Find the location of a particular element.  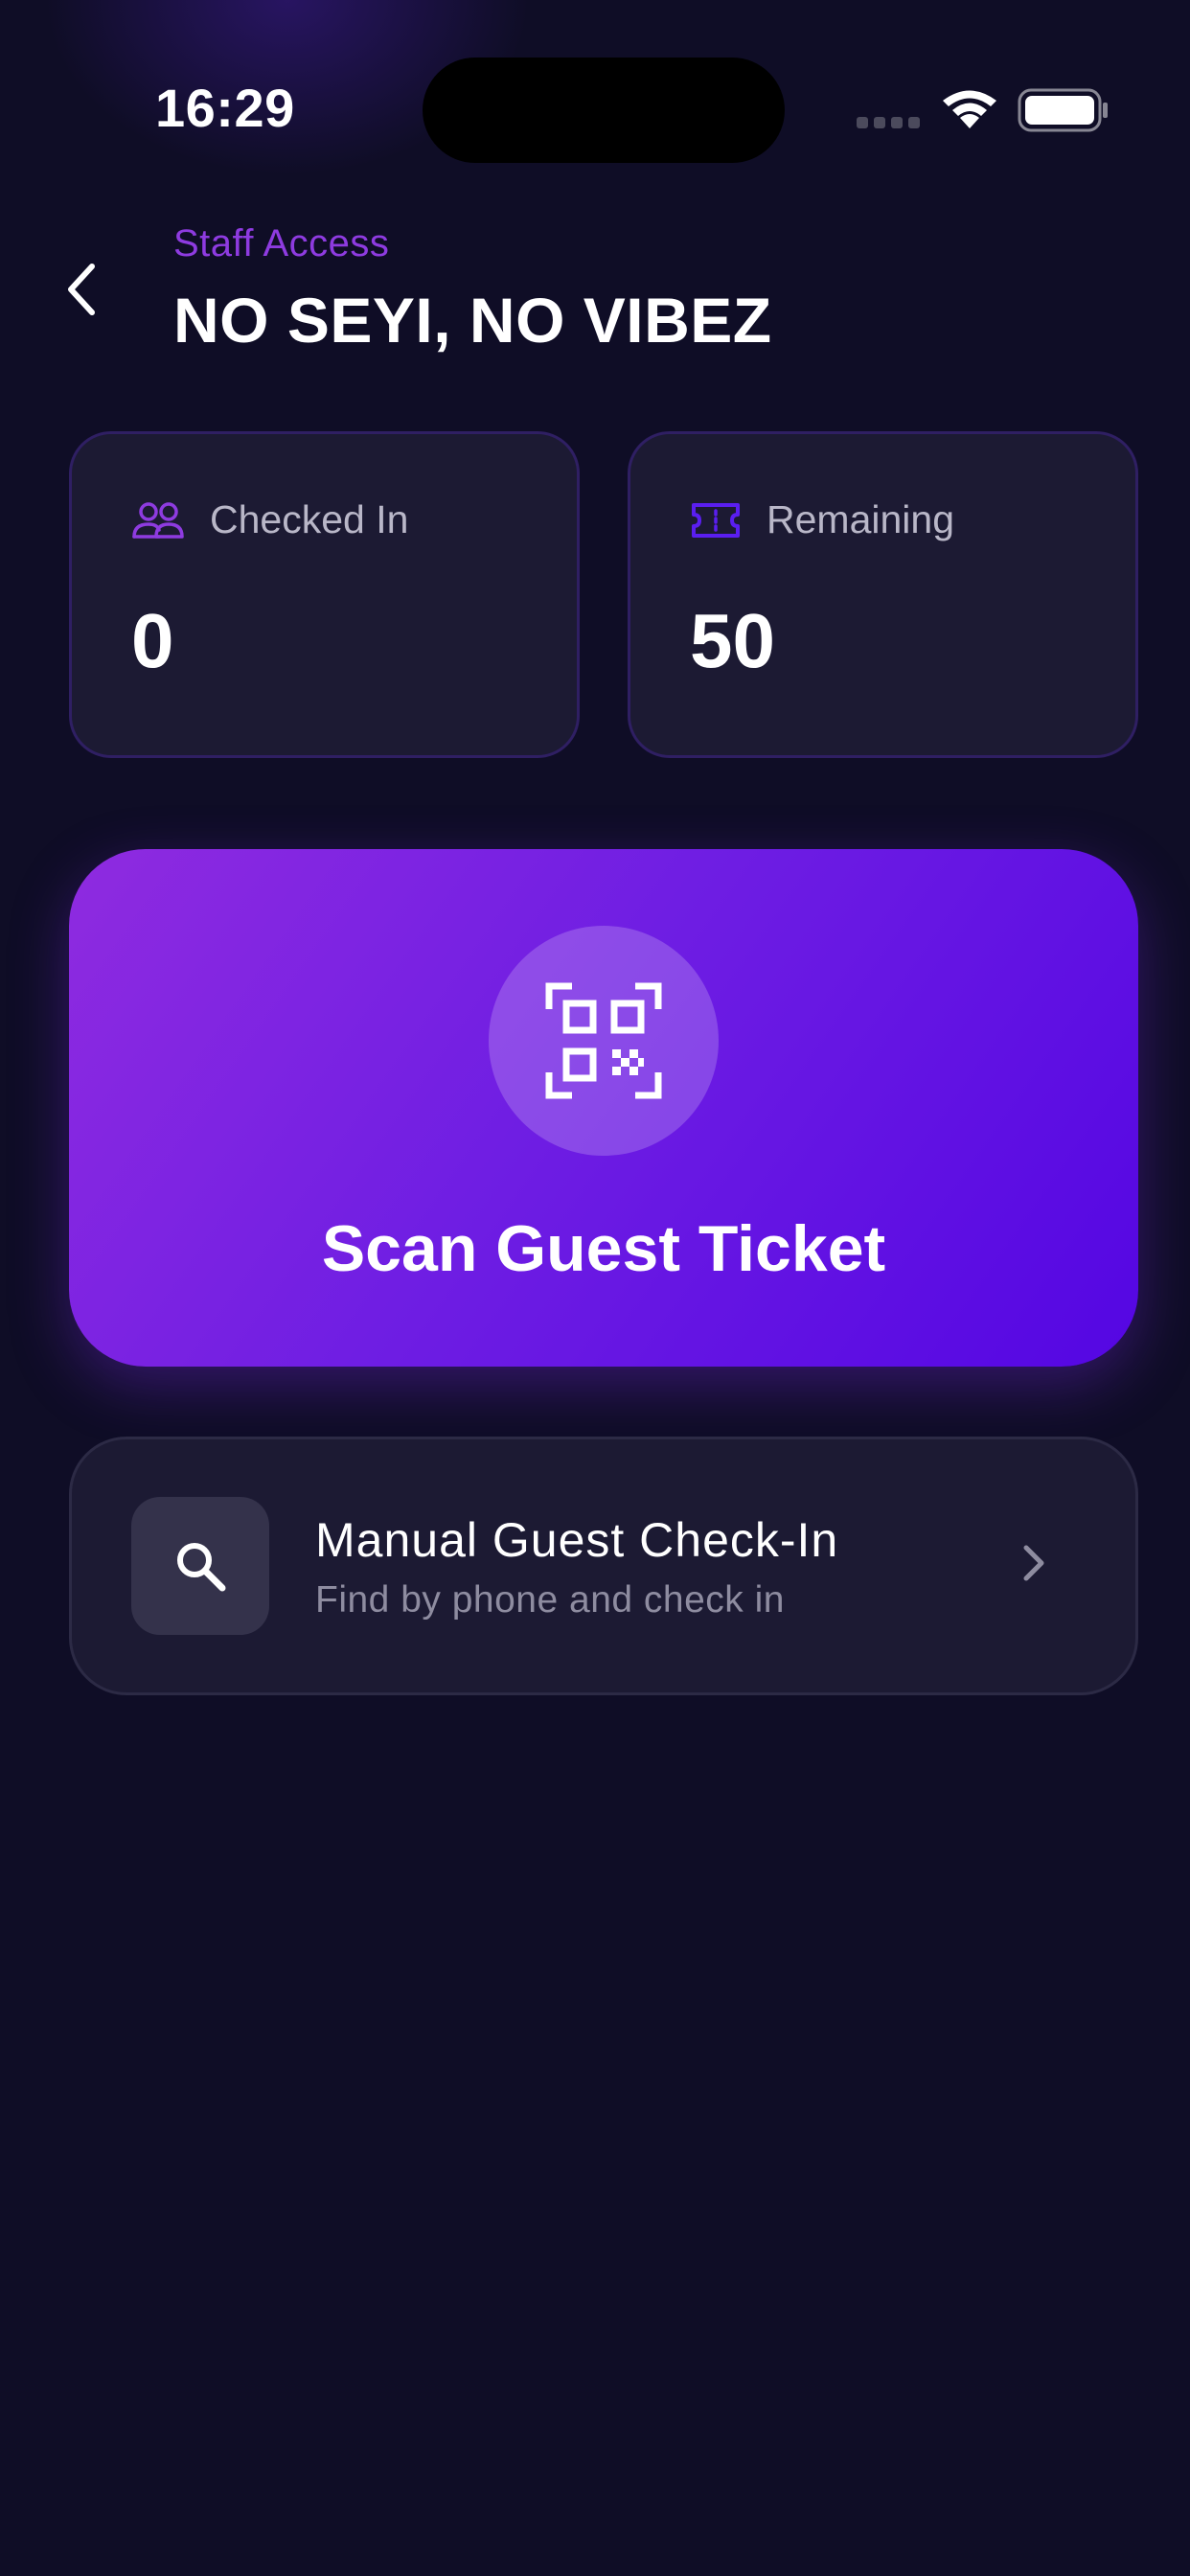

event-title: NO SEYI, NO VIBEZ is located at coordinates (473, 320).